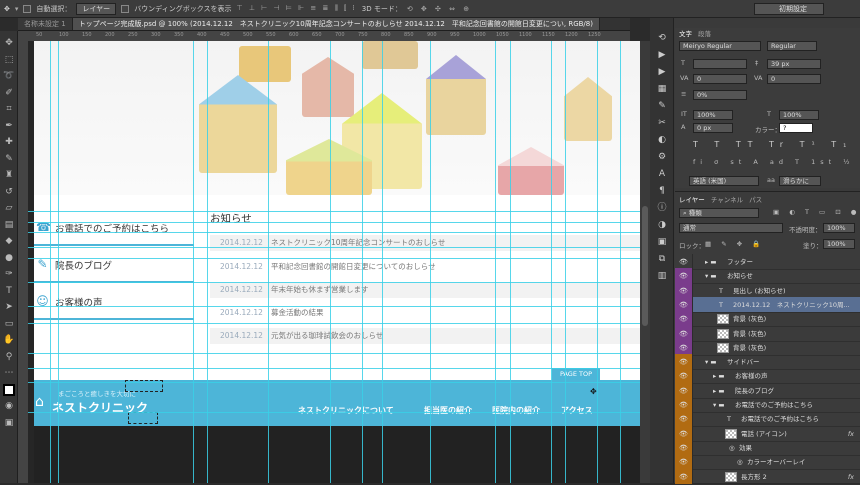 The image size is (860, 485). Describe the element at coordinates (425, 336) in the screenshot. I see `news-row: 2014.12.12 元気が出る珈琲試飲会のおしらせ` at that location.